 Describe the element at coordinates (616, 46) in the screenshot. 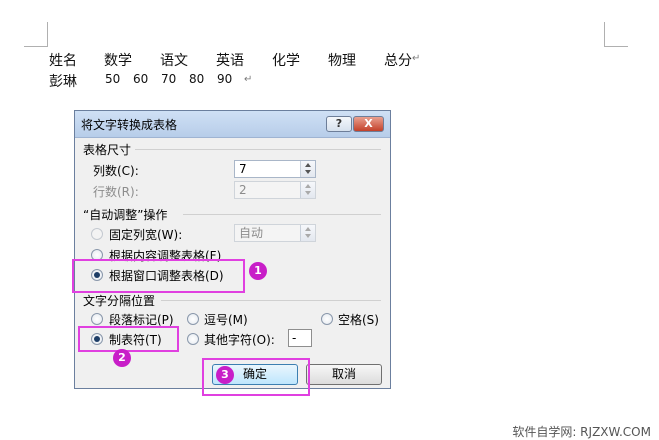

I see `margin-mark-right-h` at that location.